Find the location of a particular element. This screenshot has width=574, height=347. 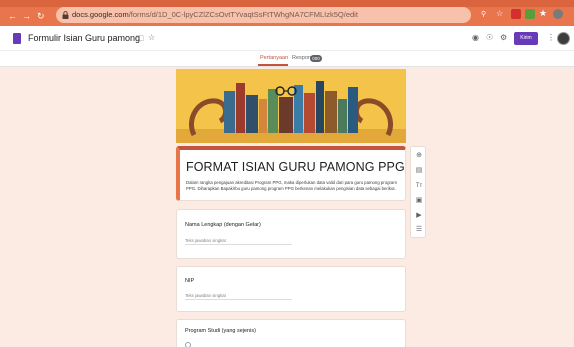

more-options-icon: ⋮ is located at coordinates (551, 37).